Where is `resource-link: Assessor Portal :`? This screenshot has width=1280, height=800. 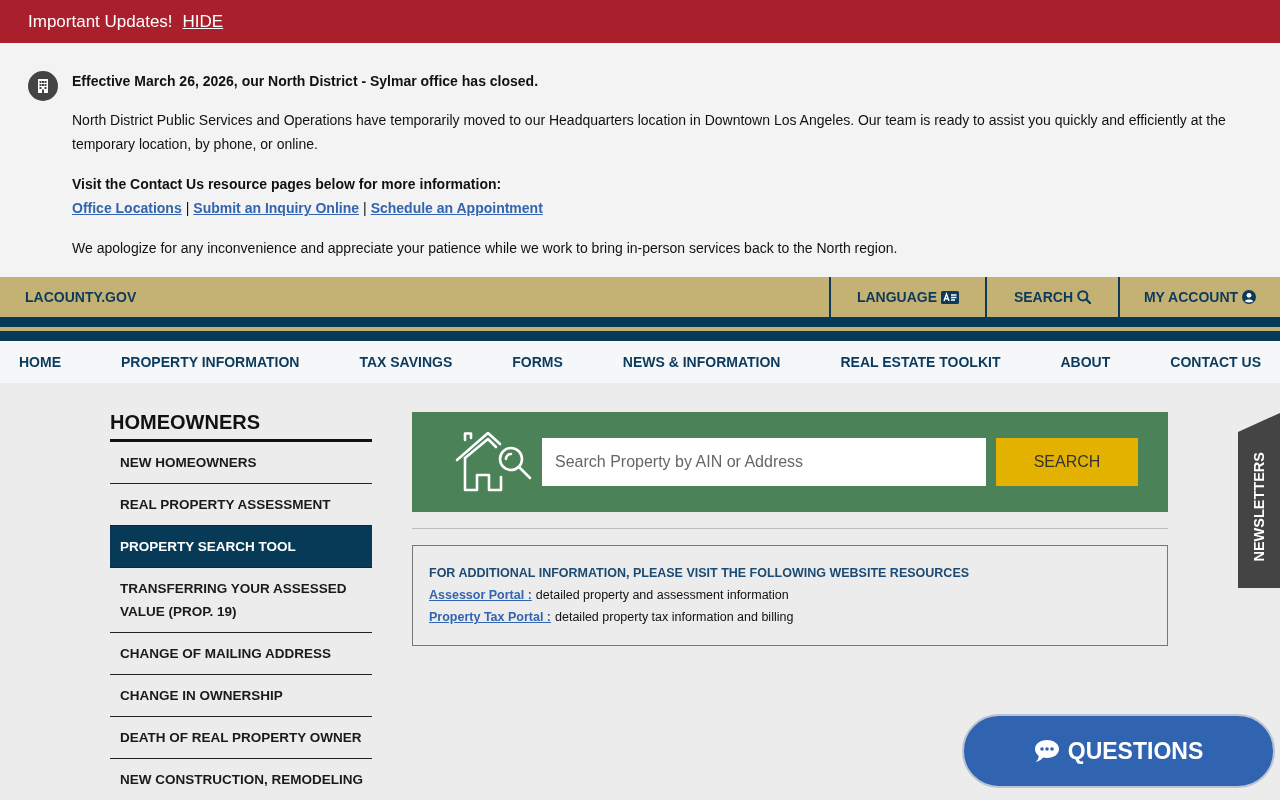 resource-link: Assessor Portal : is located at coordinates (480, 595).